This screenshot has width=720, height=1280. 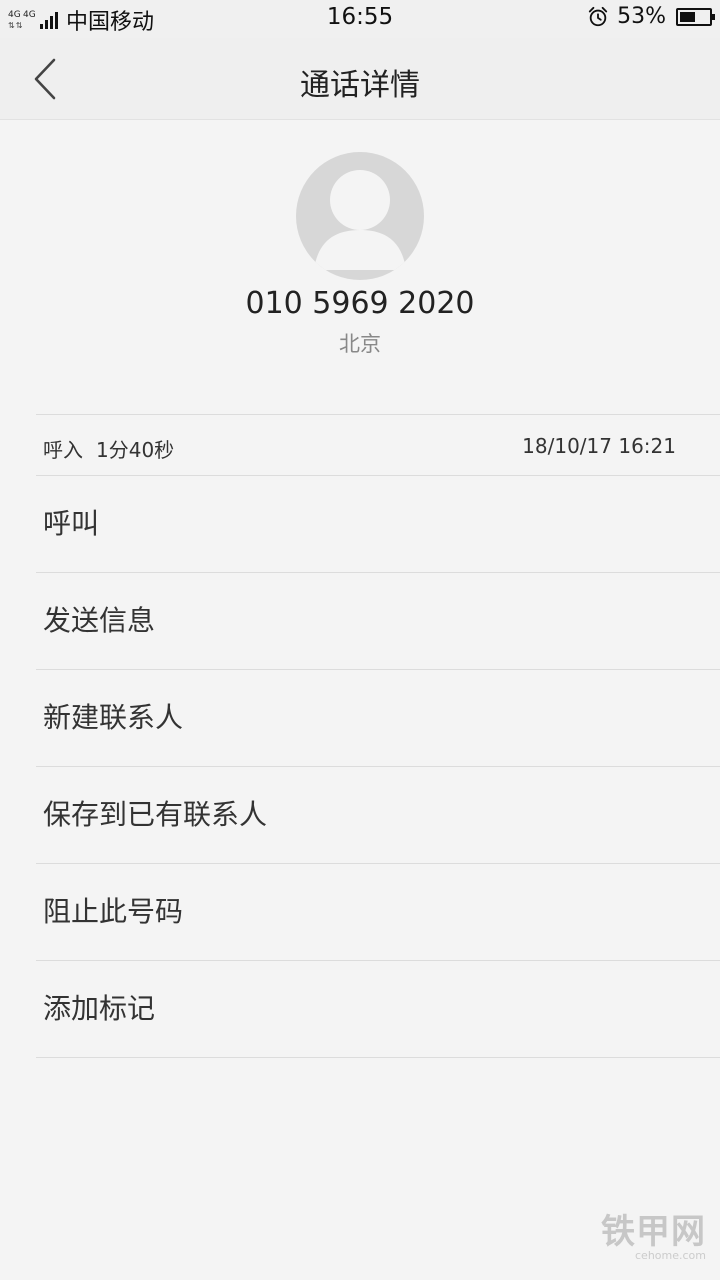 What do you see at coordinates (599, 446) in the screenshot?
I see `call-datetime: 18/10/17 16:21` at bounding box center [599, 446].